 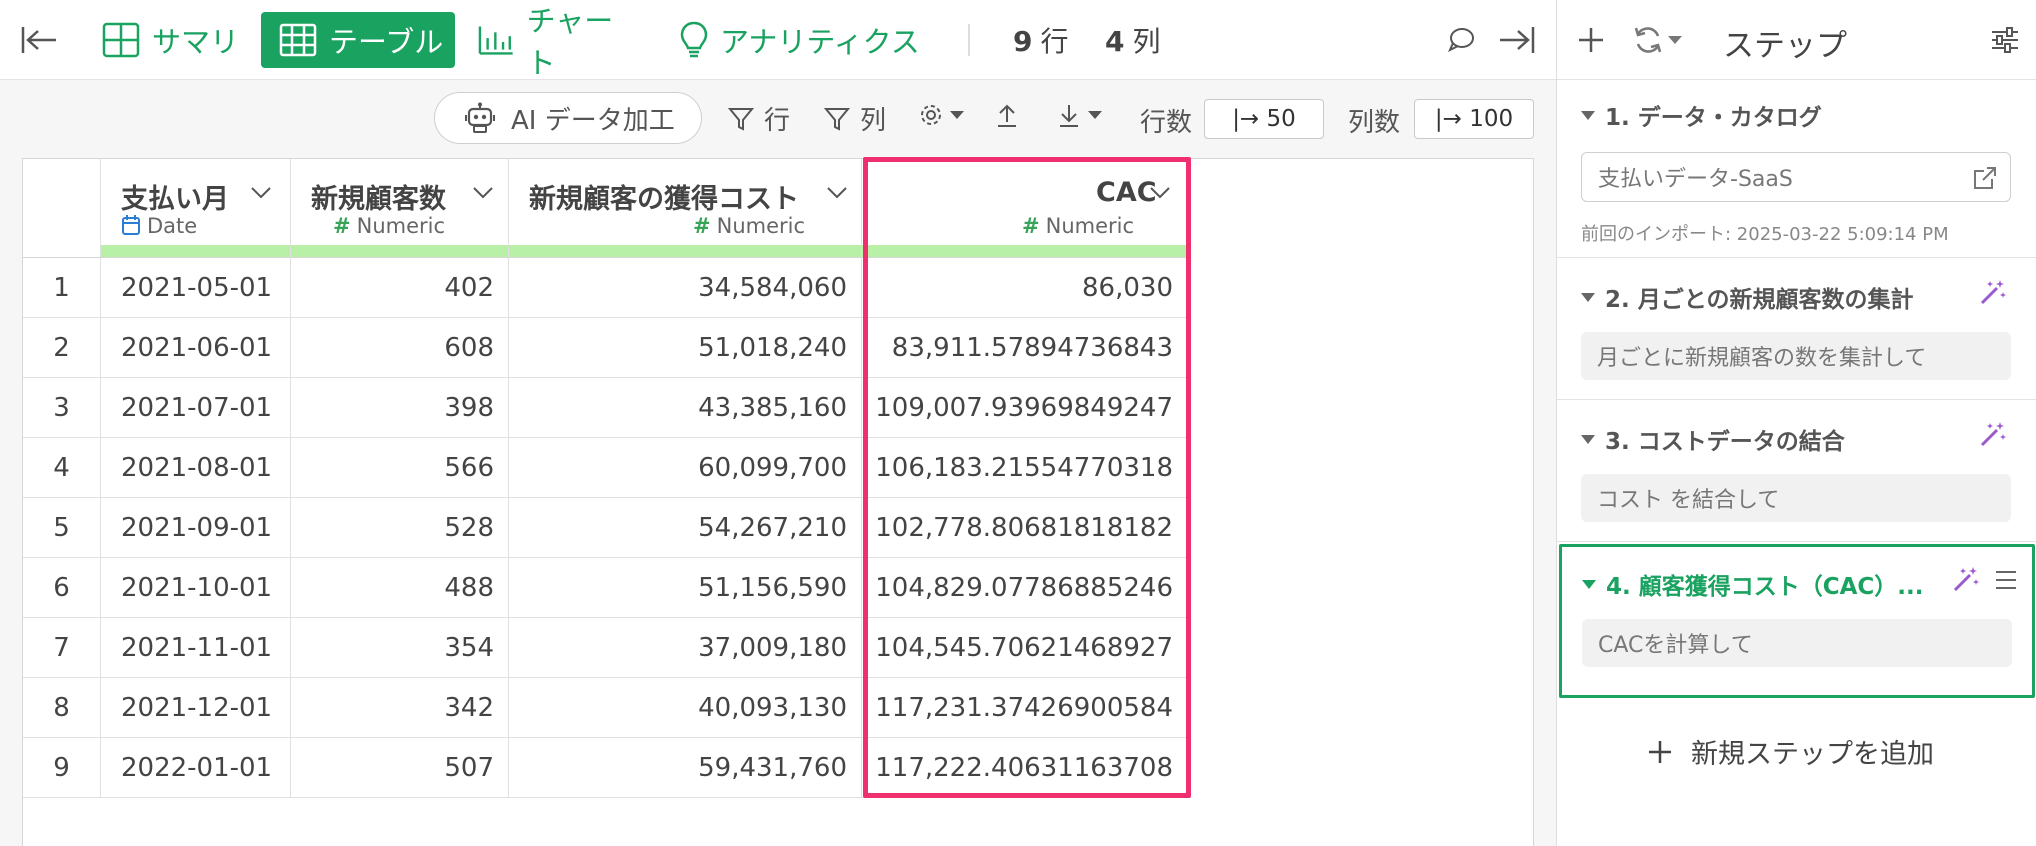 What do you see at coordinates (873, 121) in the screenshot?
I see `column-filter-label: 列` at bounding box center [873, 121].